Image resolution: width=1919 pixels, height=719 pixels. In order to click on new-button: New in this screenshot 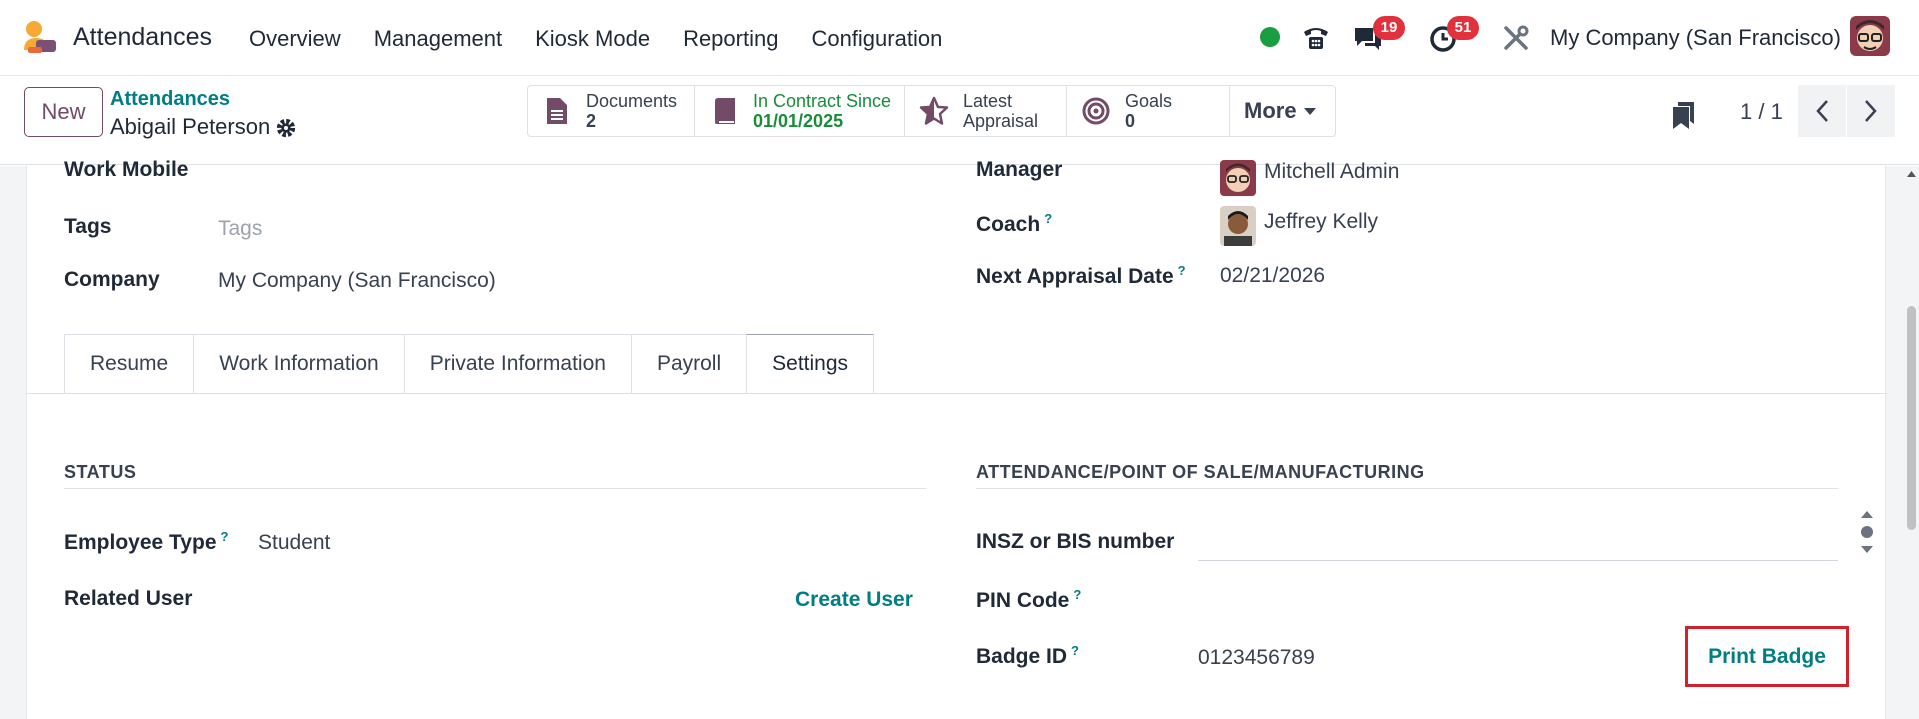, I will do `click(63, 112)`.